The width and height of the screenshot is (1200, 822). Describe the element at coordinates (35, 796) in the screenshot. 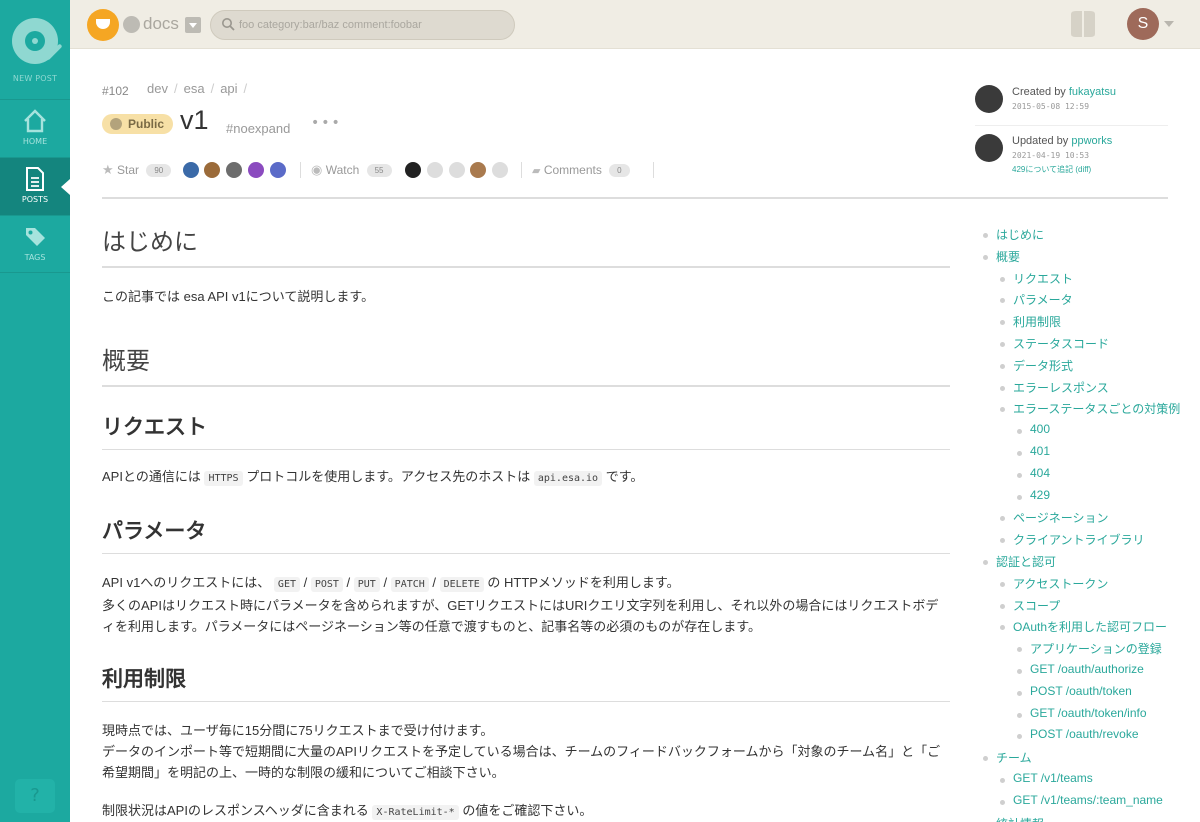

I see `help-button: ?` at that location.